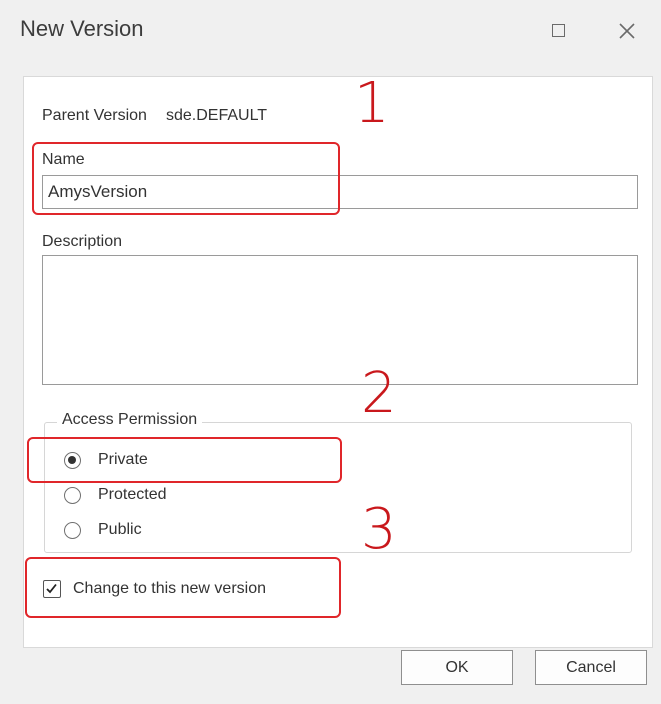 This screenshot has width=661, height=704. What do you see at coordinates (72, 530) in the screenshot?
I see `radio-public` at bounding box center [72, 530].